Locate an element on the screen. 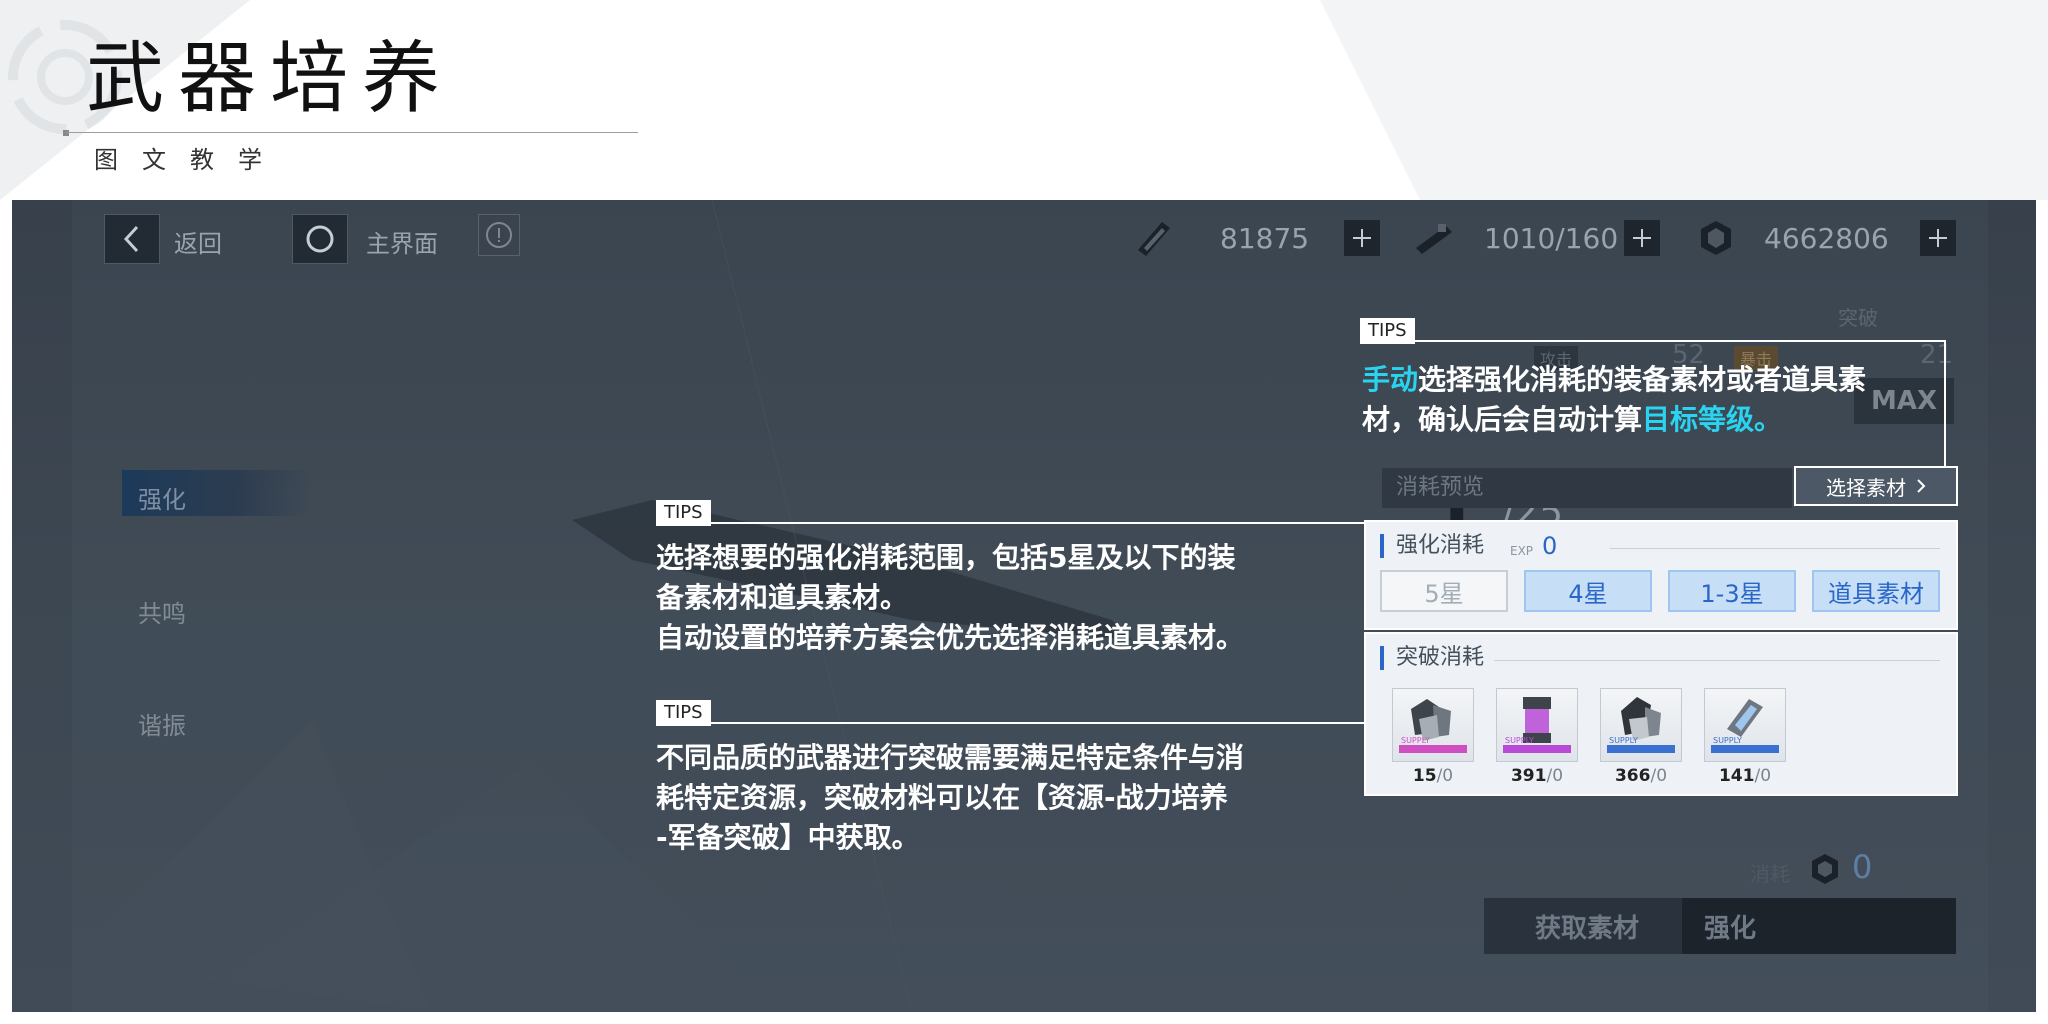  enhance-consume-card: 强化消耗 EXP 0 5星 4星 1-3星 道具素材 is located at coordinates (1661, 575).